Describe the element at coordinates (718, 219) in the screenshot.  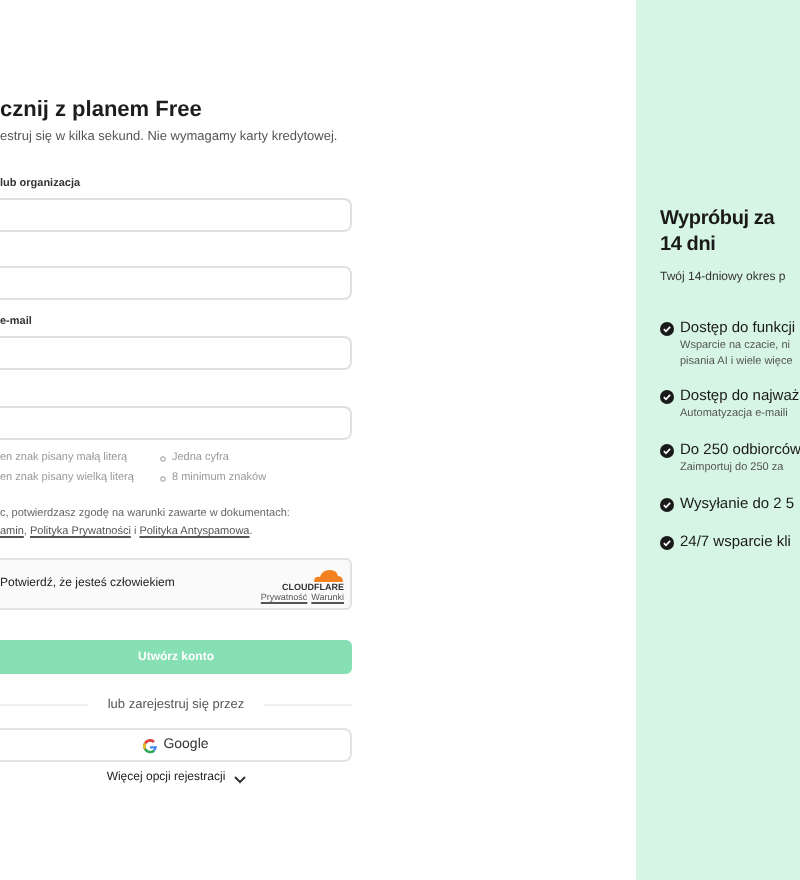
I see `trial-title: Wypróbuj za` at that location.